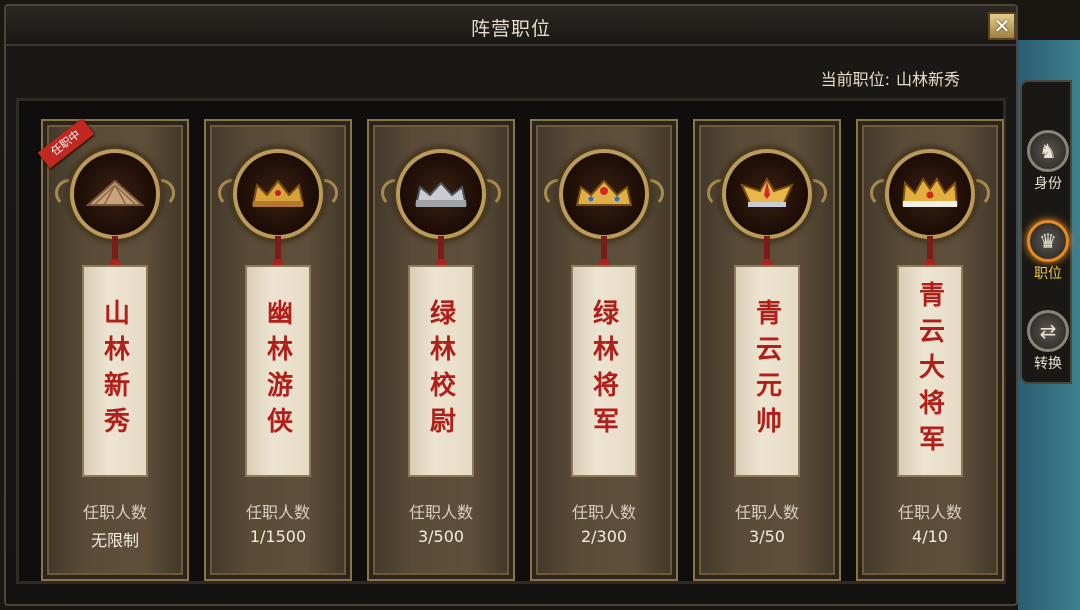 This screenshot has width=1080, height=610. I want to click on sidebar-item-label: 转换, so click(1048, 364).